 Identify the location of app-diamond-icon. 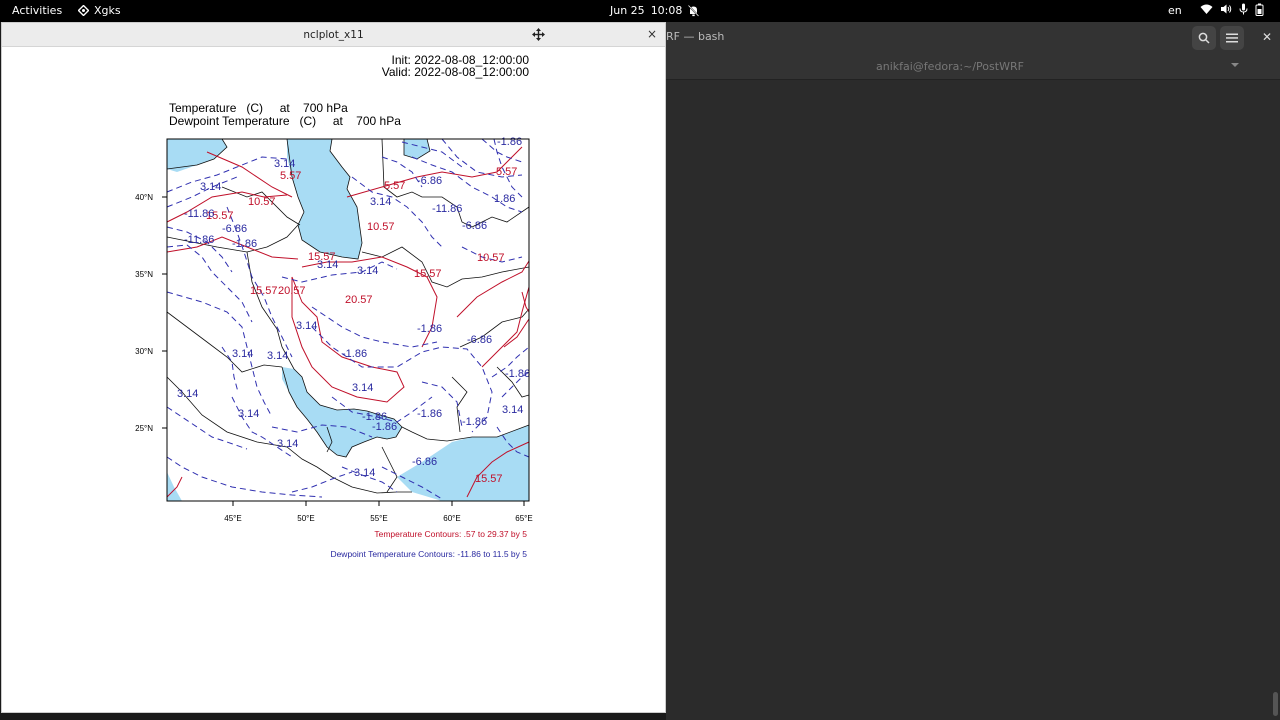
(83, 10).